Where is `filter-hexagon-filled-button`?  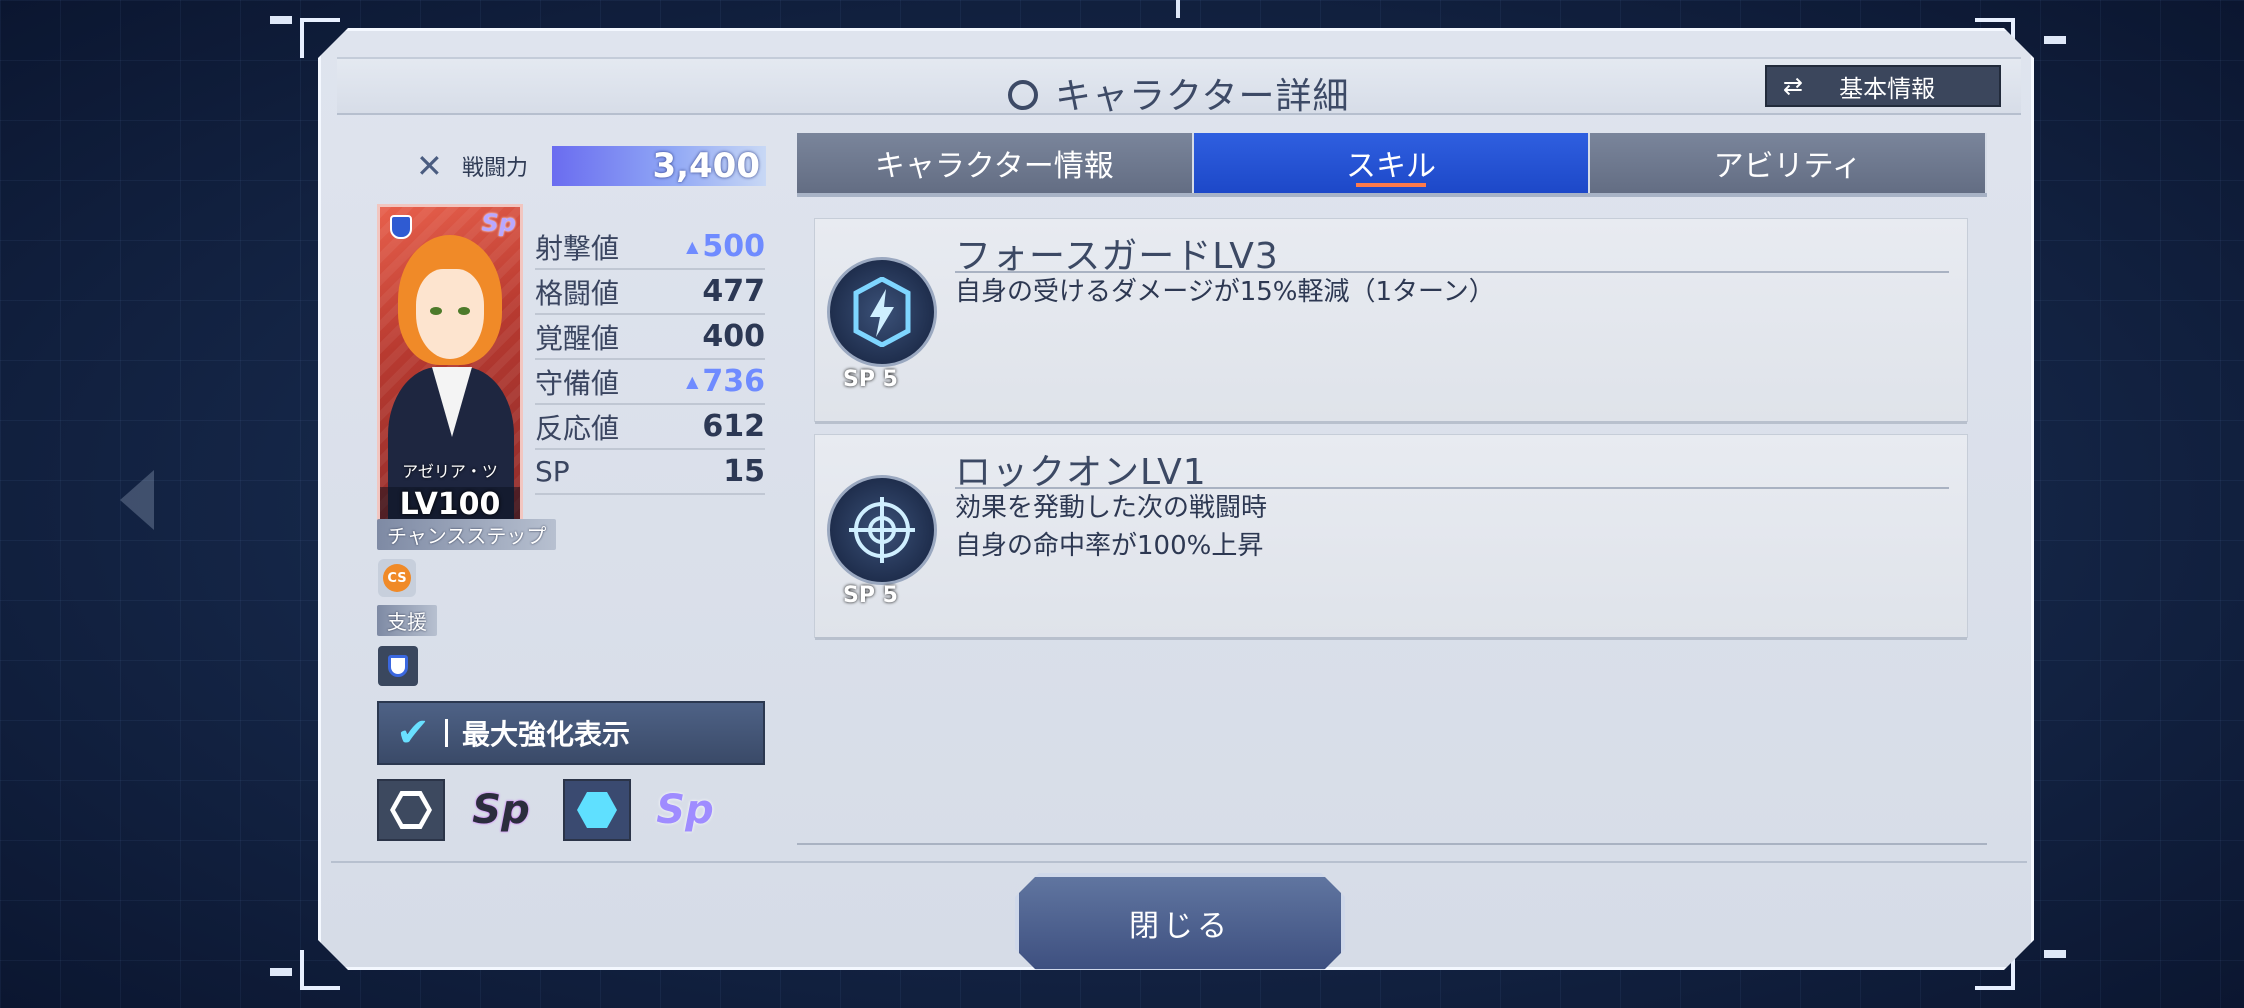
filter-hexagon-filled-button is located at coordinates (597, 810).